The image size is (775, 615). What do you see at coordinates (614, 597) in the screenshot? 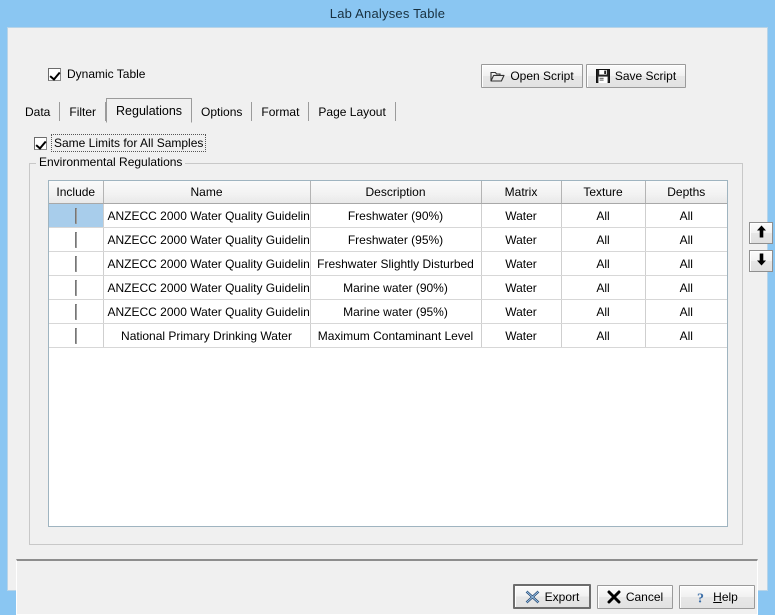
I see `x-mark-icon` at bounding box center [614, 597].